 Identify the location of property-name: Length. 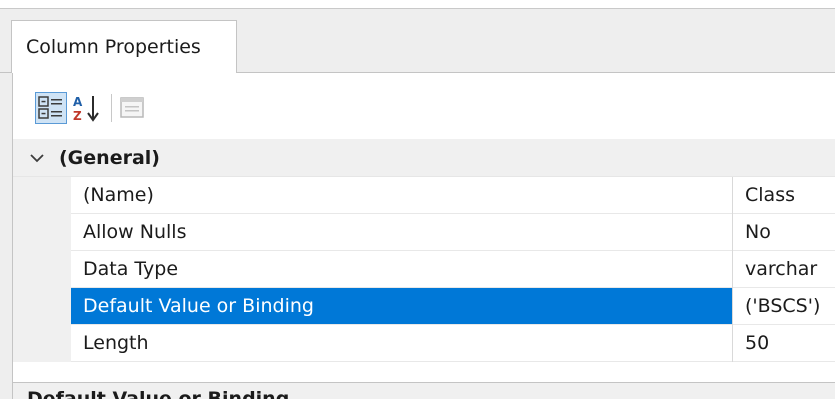
(116, 343).